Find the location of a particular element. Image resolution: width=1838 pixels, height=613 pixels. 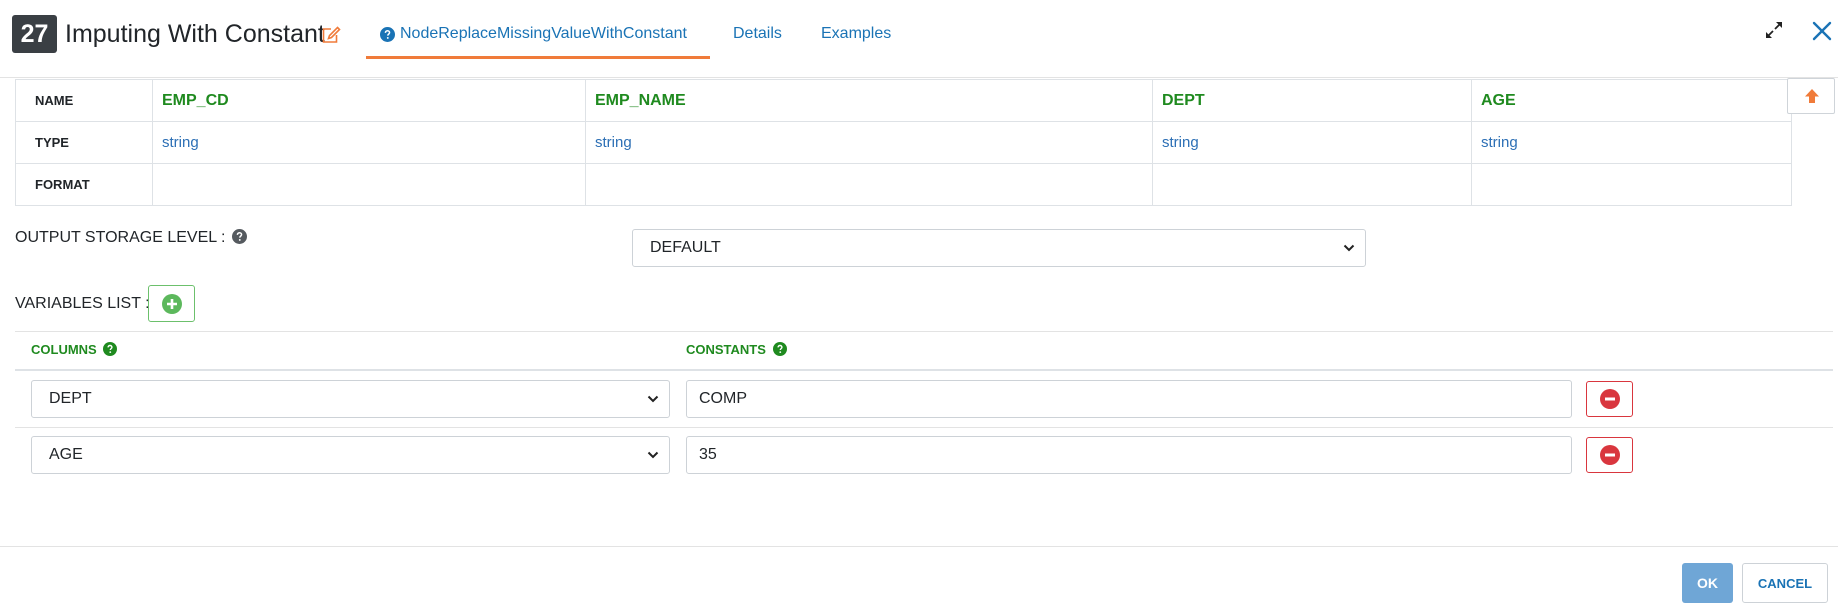

schema-row-format: FORMAT is located at coordinates (903, 184).